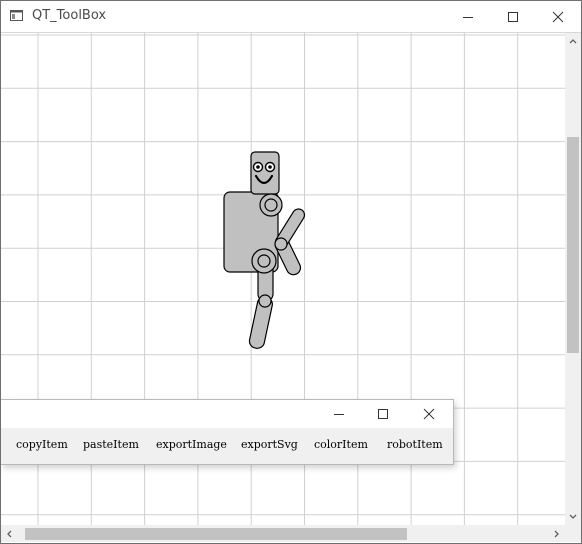 Image resolution: width=582 pixels, height=544 pixels. What do you see at coordinates (216, 534) in the screenshot?
I see `horizontal-scroll-thumb` at bounding box center [216, 534].